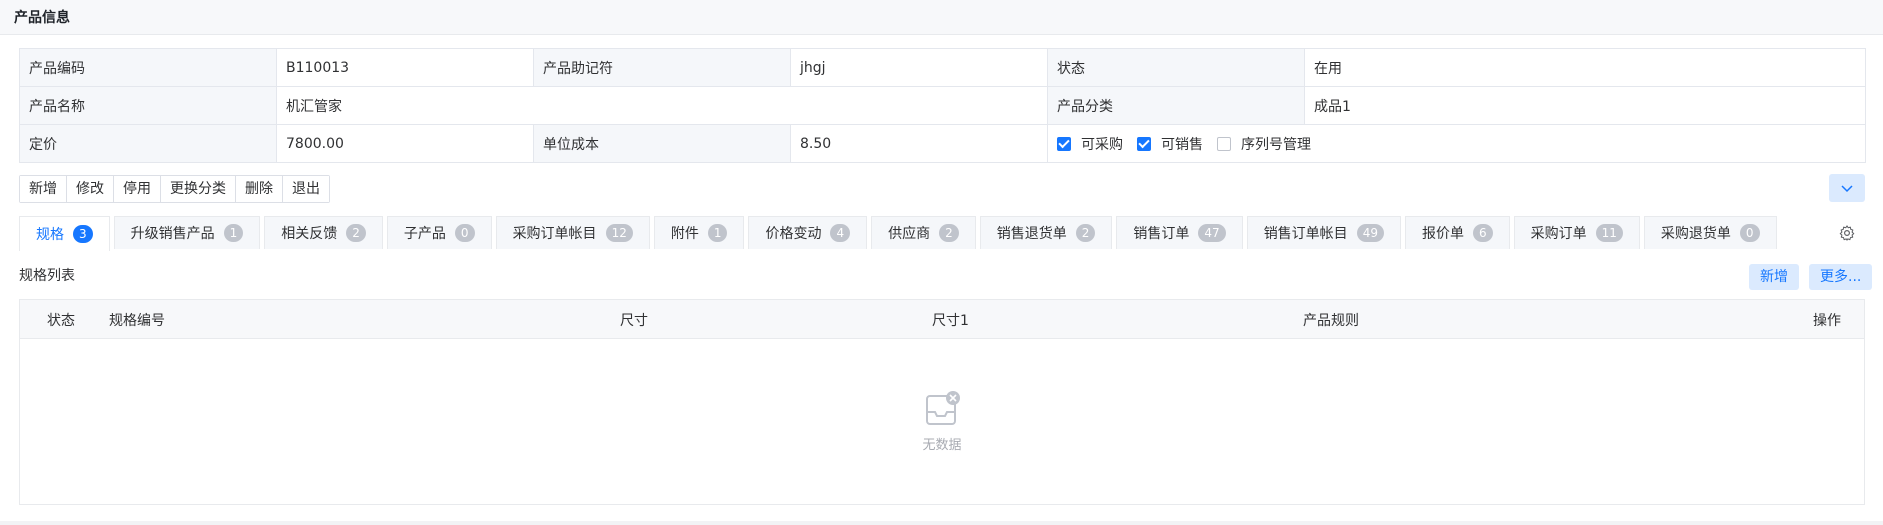 Image resolution: width=1883 pixels, height=525 pixels. Describe the element at coordinates (919, 143) in the screenshot. I see `unit-cost-value: 8.50` at that location.